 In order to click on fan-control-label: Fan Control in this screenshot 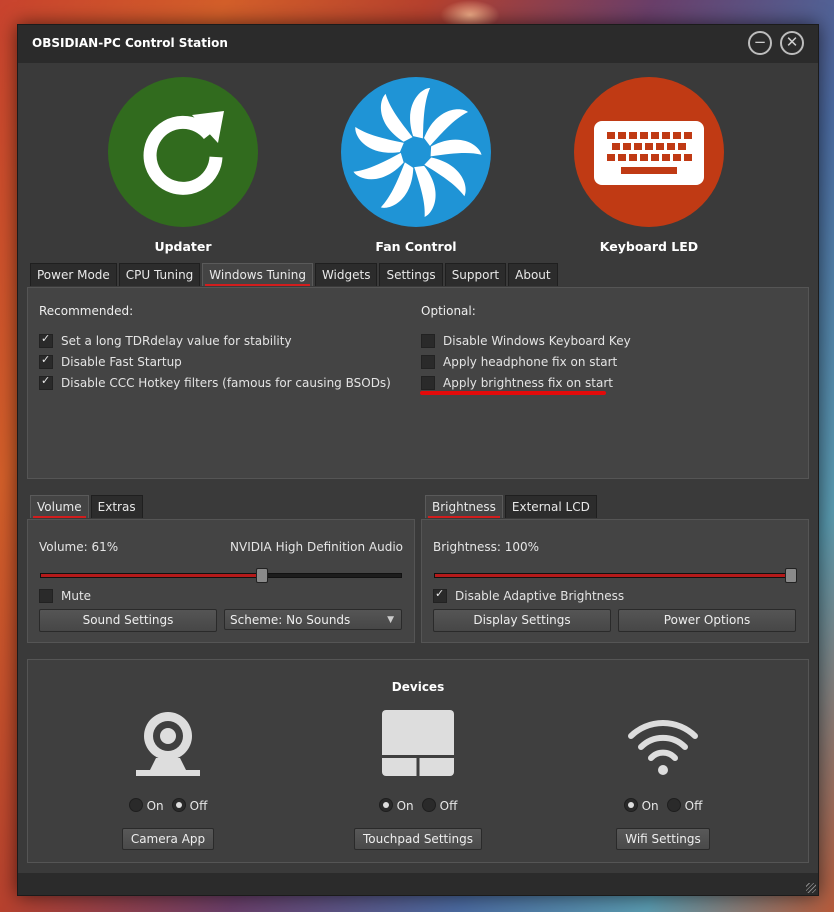, I will do `click(416, 246)`.